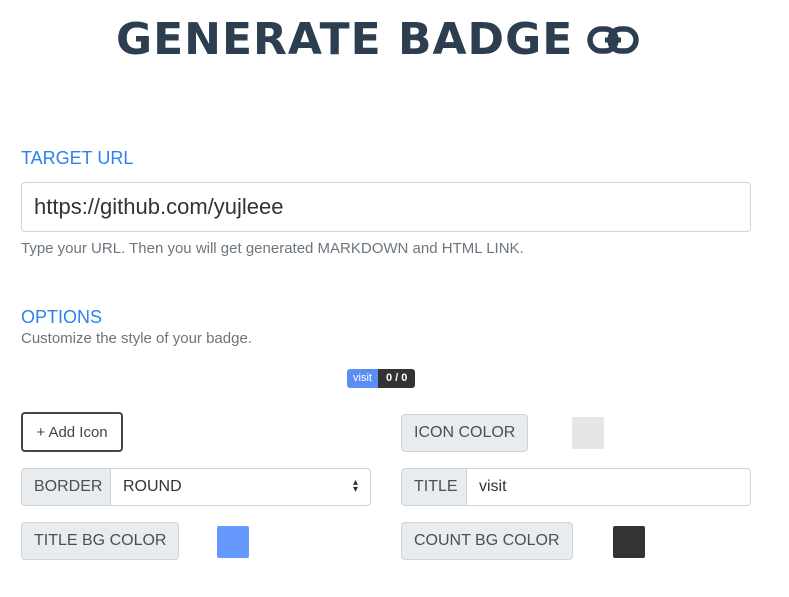 This screenshot has height=597, width=789. I want to click on badge-preview: visit 0 / 0, so click(381, 378).